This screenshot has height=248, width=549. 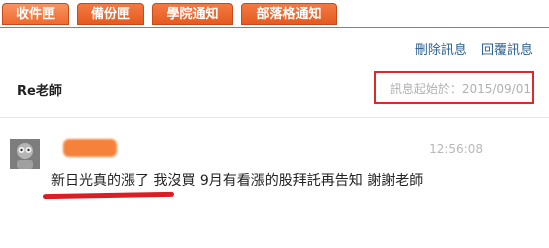 I want to click on tab-bar-divider, so click(x=274, y=27).